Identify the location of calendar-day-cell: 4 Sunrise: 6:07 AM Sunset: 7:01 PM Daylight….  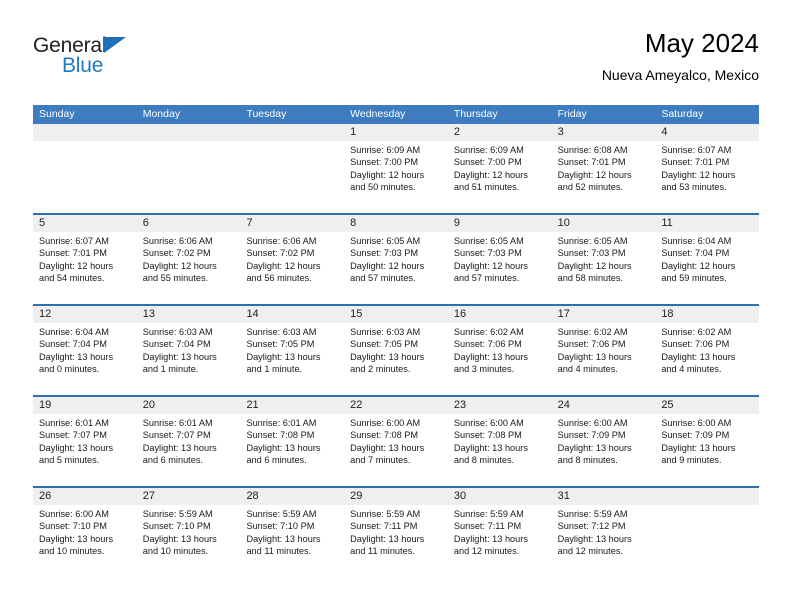
(707, 168).